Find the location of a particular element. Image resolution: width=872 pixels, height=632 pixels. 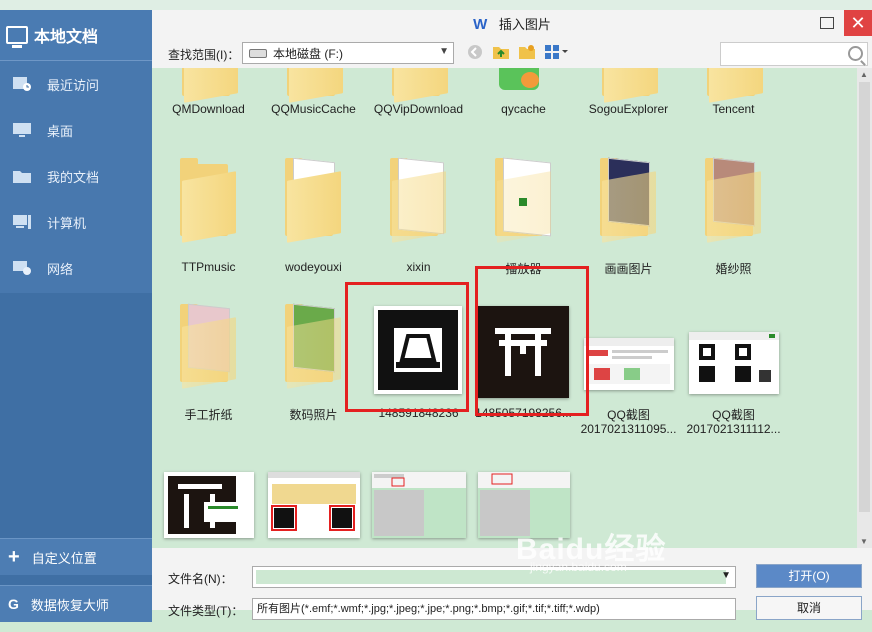

back-icon is located at coordinates (475, 52).